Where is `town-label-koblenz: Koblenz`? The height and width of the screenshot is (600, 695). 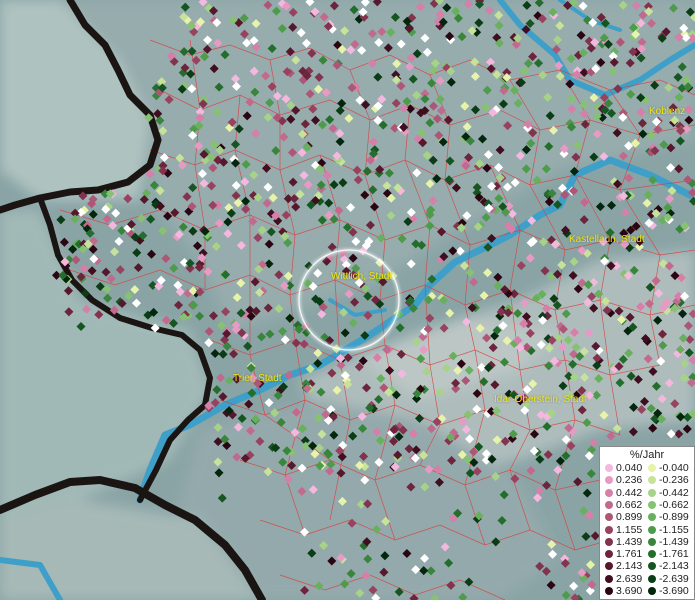 town-label-koblenz: Koblenz is located at coordinates (667, 111).